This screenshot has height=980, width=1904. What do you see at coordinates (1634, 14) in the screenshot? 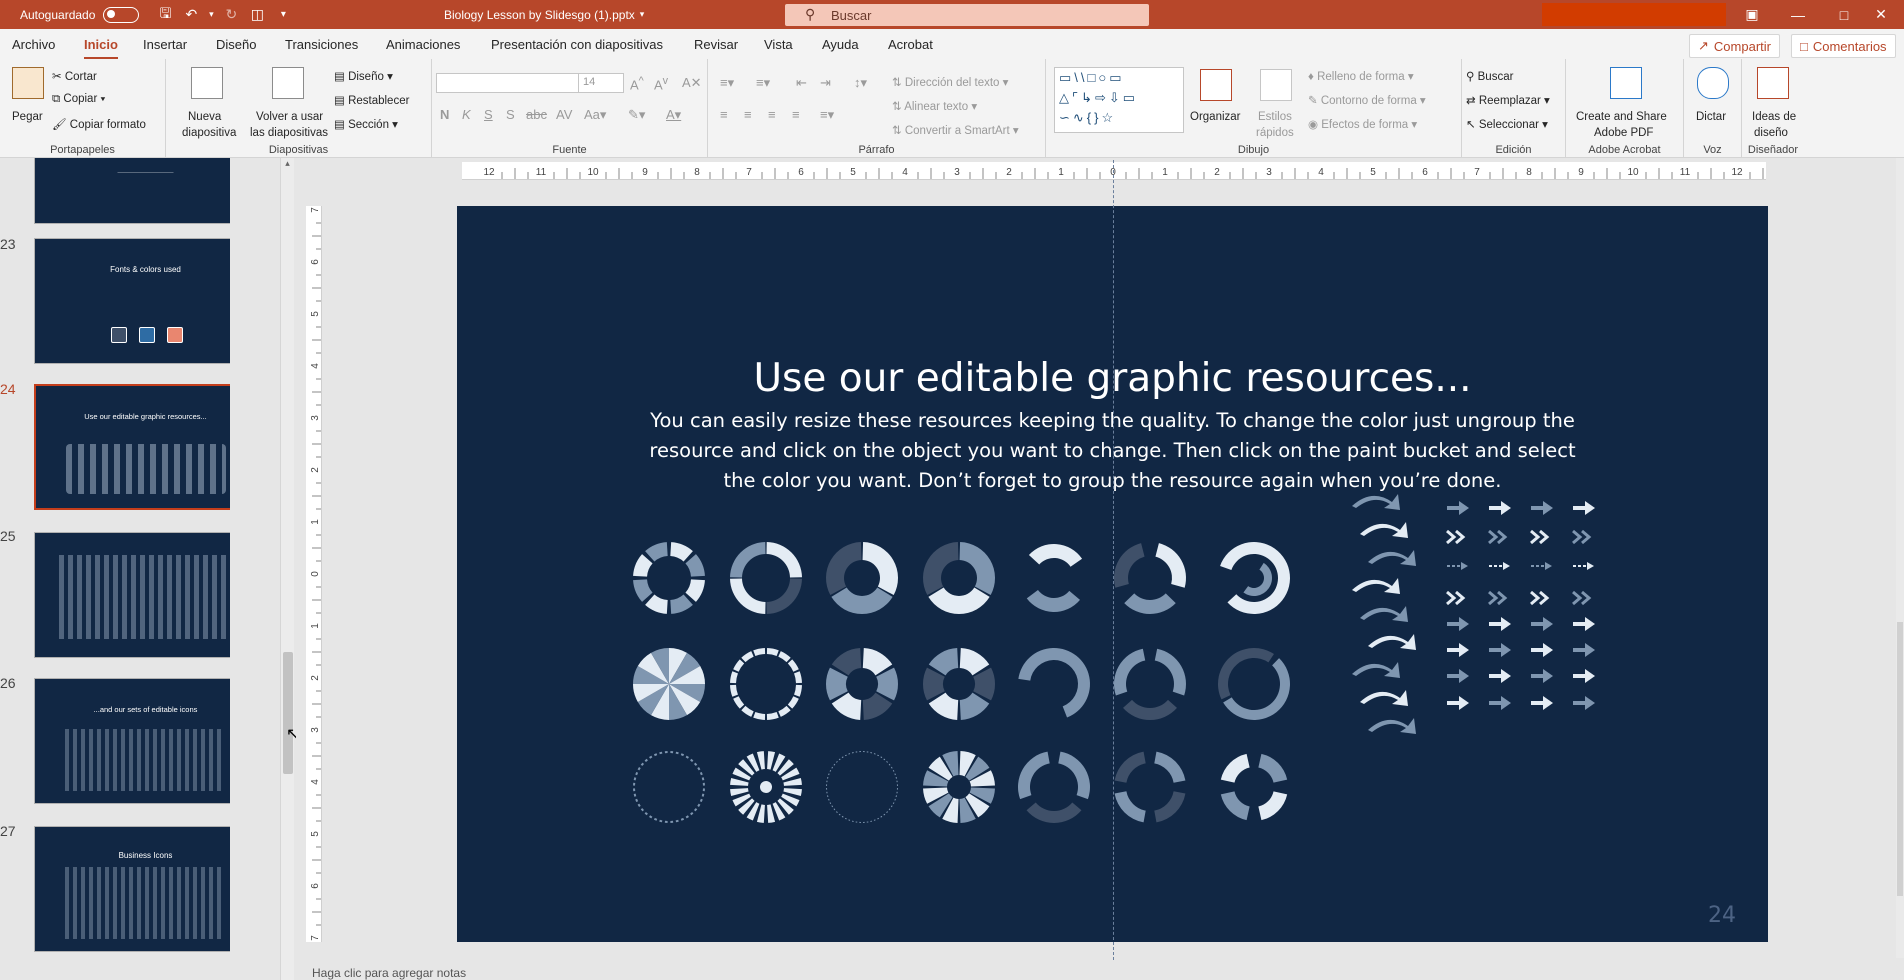
I see `account-area` at bounding box center [1634, 14].